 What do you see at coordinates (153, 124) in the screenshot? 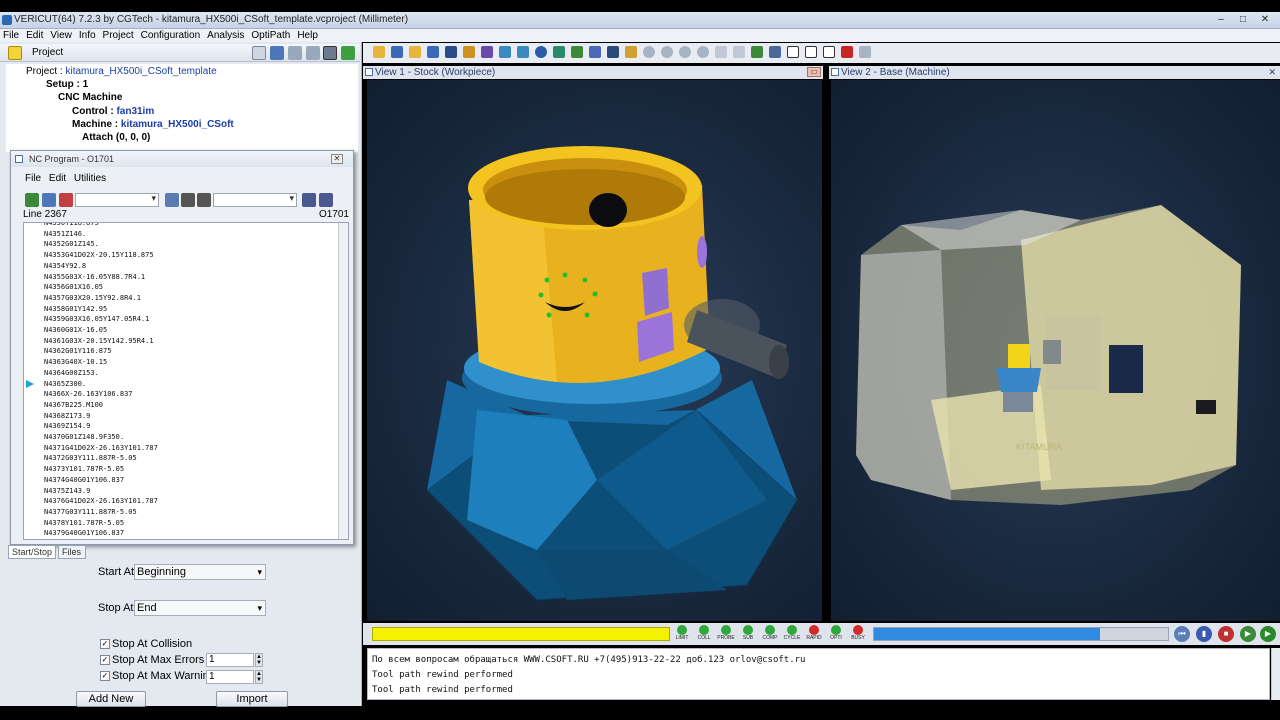
I see `tree-item-machine: Machine : kitamura_HX500i_CSoft` at bounding box center [153, 124].